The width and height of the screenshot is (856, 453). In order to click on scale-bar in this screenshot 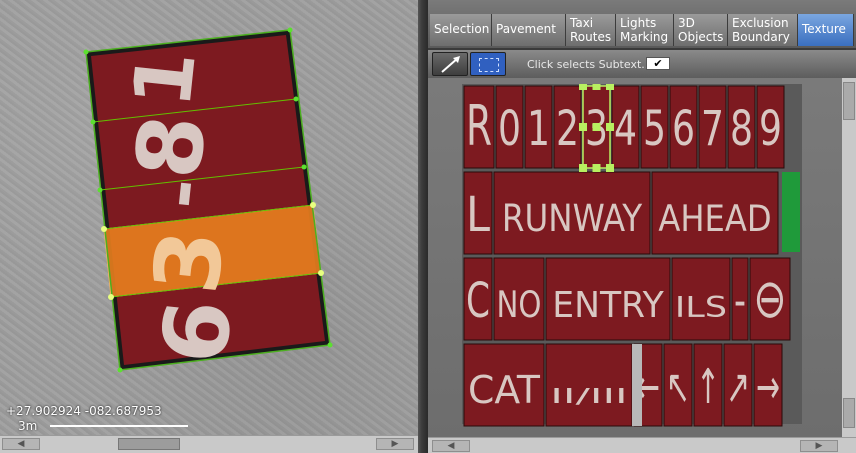, I will do `click(119, 426)`.